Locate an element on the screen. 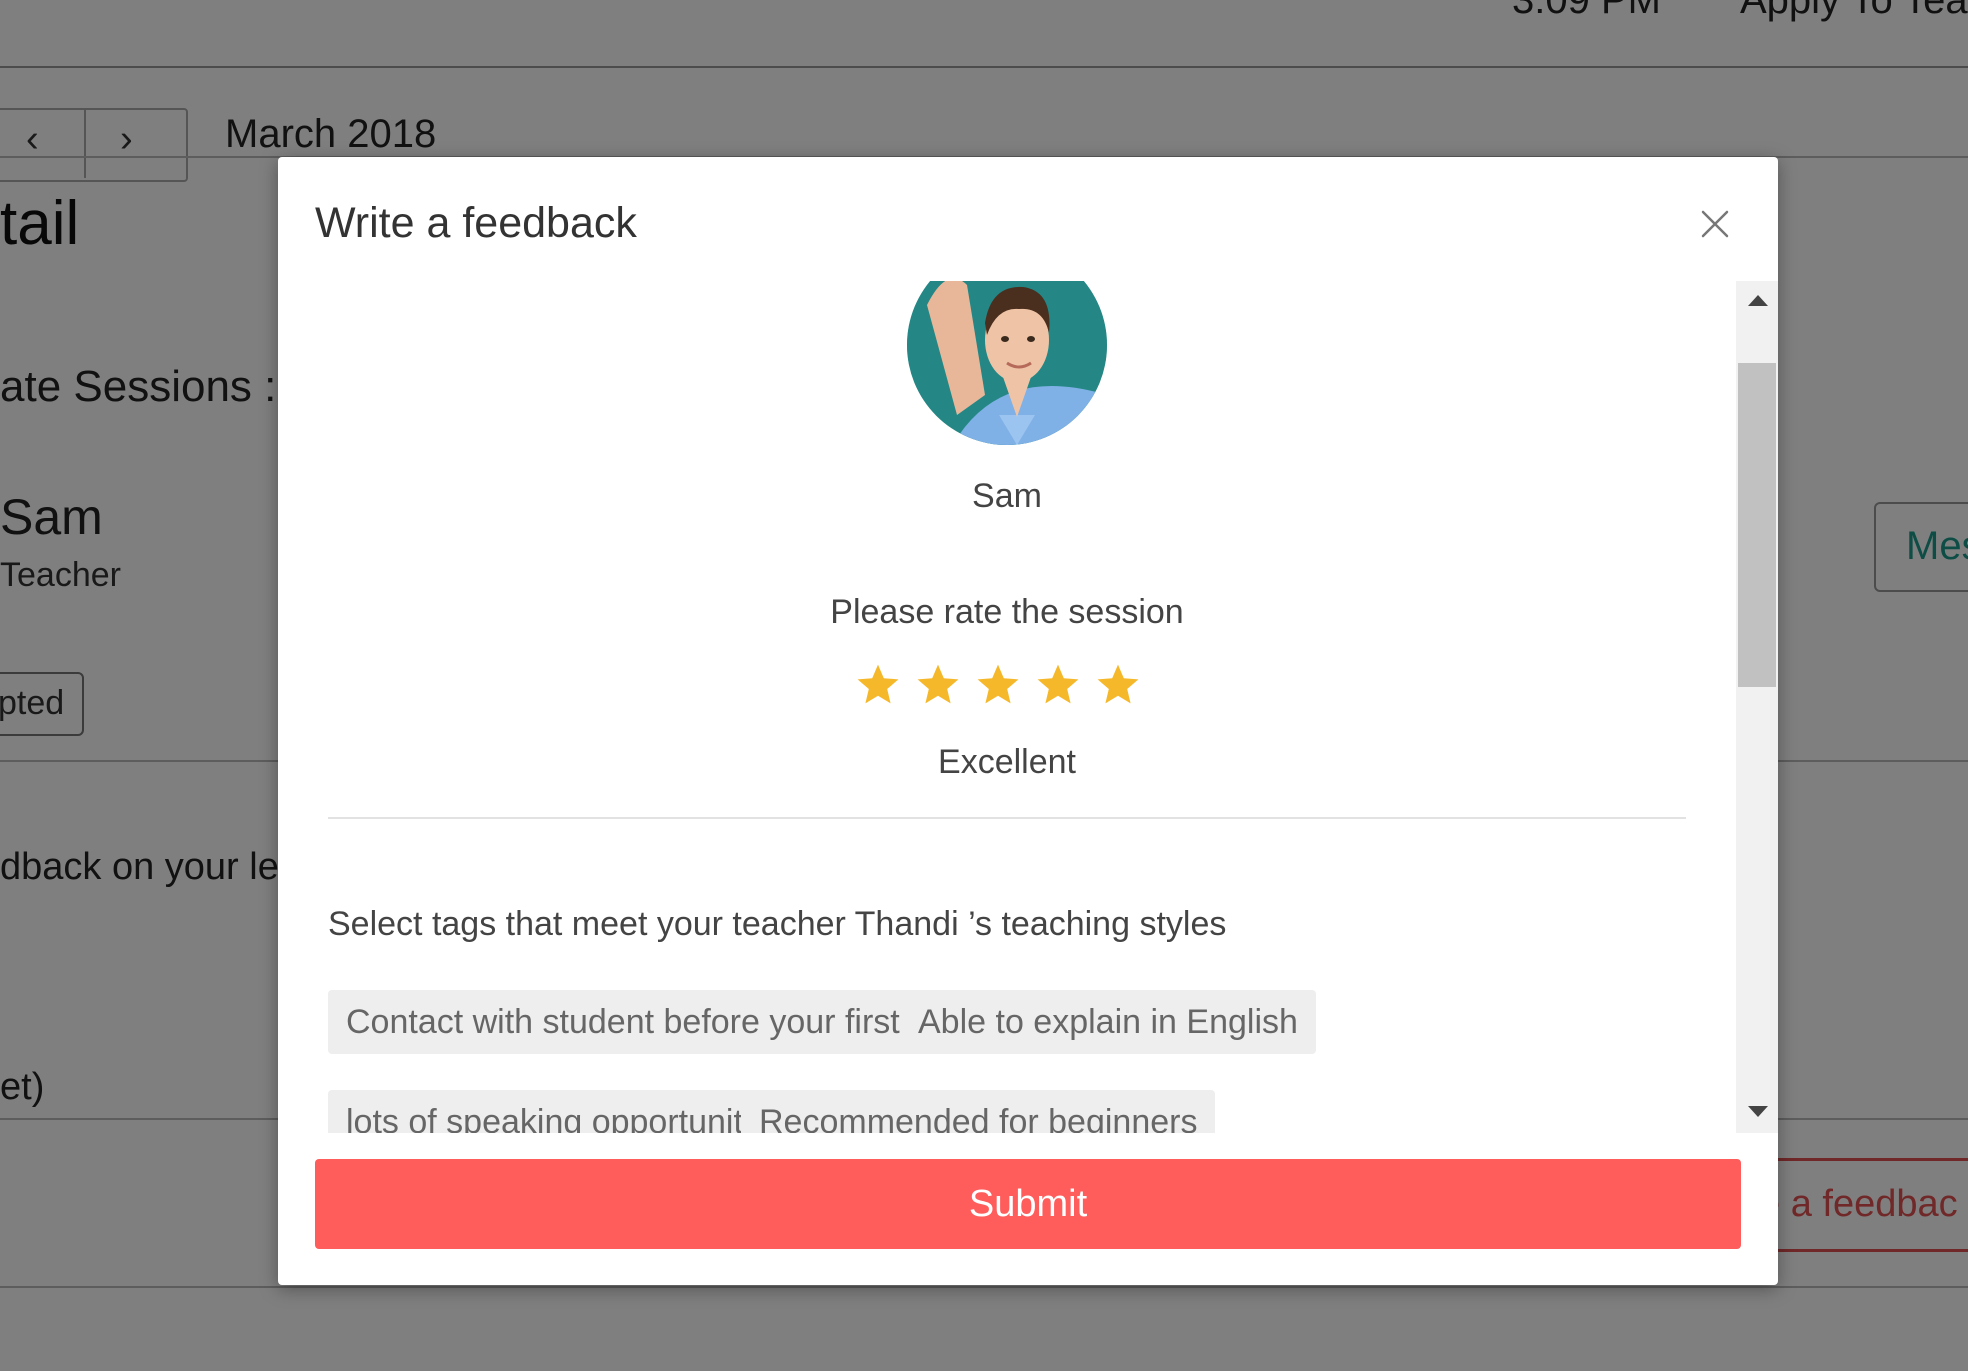 The height and width of the screenshot is (1371, 1968). modal-teacher-name: Sam is located at coordinates (1007, 496).